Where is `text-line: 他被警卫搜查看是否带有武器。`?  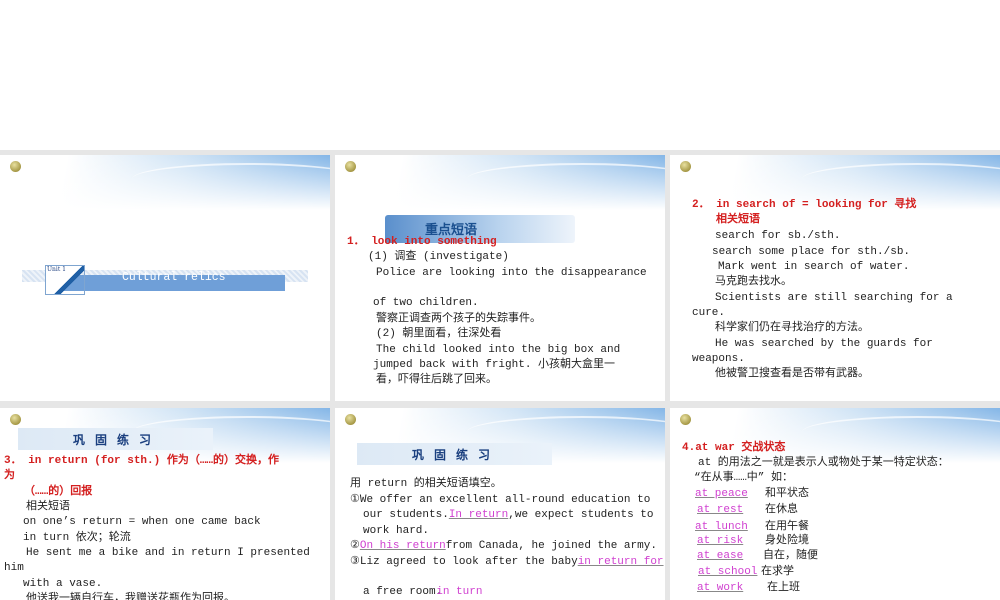 text-line: 他被警卫搜查看是否带有武器。 is located at coordinates (792, 374).